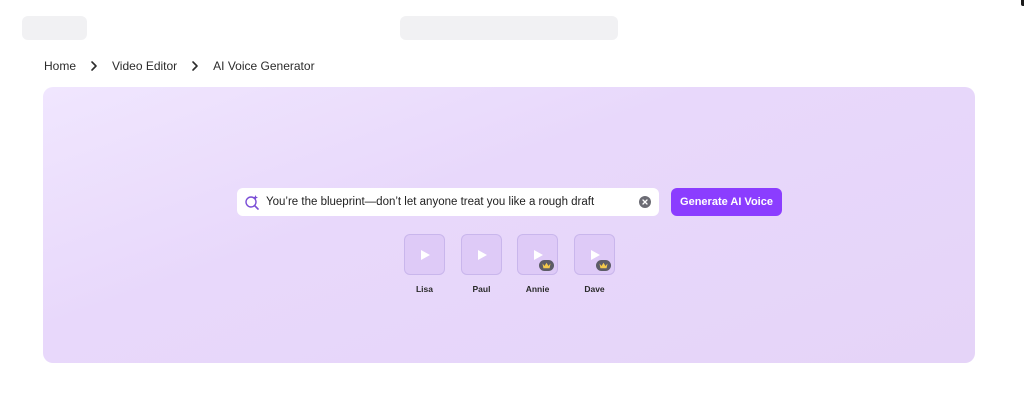  What do you see at coordinates (179, 66) in the screenshot?
I see `breadcrumb: Home Video Editor AI Voice Generator` at bounding box center [179, 66].